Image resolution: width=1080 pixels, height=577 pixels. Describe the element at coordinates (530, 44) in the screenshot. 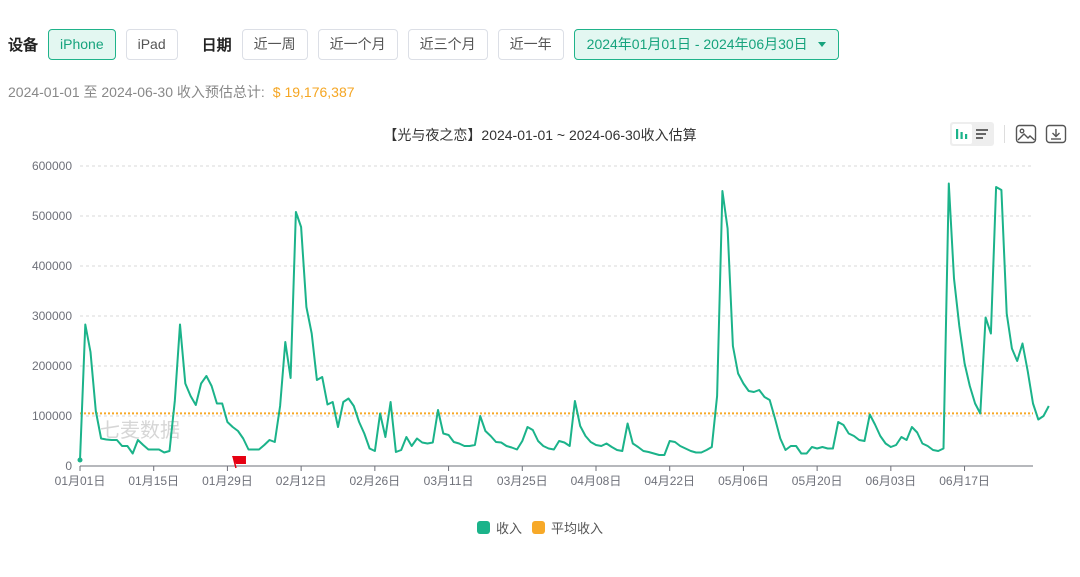

I see `range-year-button: 近一年` at that location.